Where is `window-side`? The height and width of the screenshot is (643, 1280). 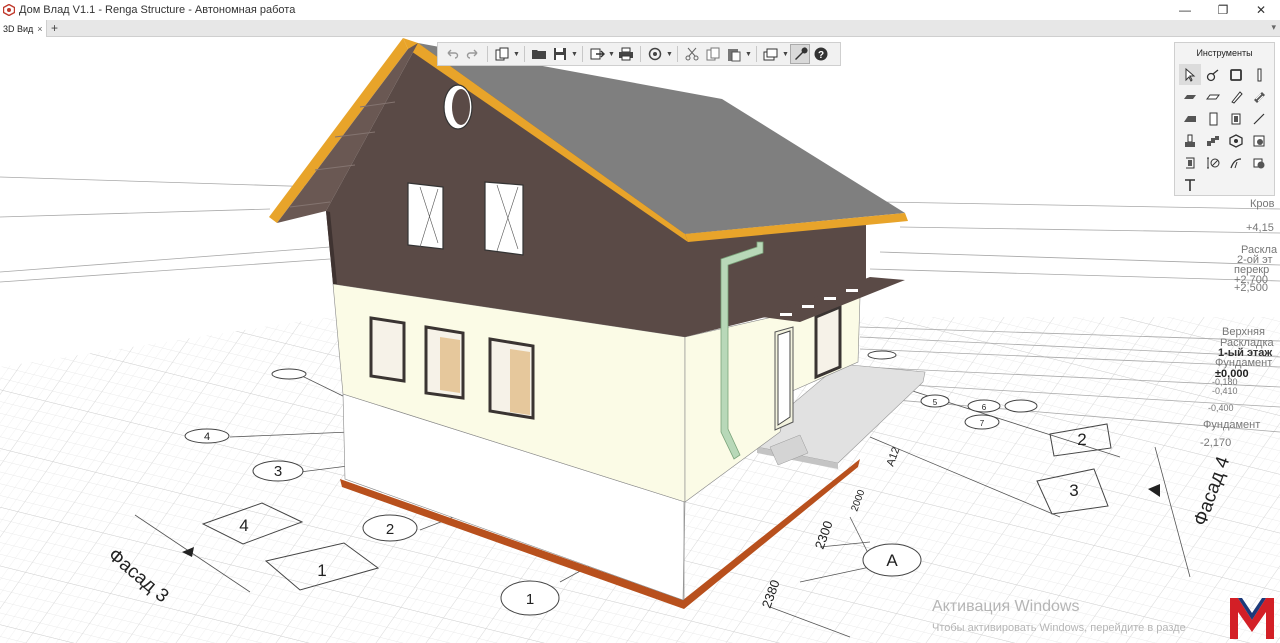 window-side is located at coordinates (828, 342).